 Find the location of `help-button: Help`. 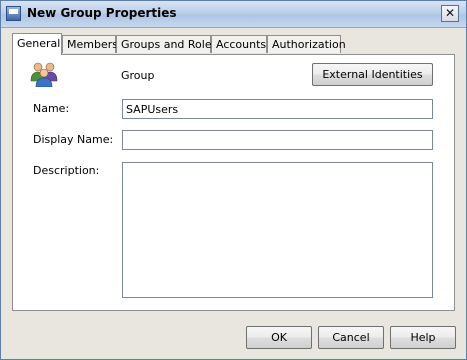

help-button: Help is located at coordinates (423, 337).